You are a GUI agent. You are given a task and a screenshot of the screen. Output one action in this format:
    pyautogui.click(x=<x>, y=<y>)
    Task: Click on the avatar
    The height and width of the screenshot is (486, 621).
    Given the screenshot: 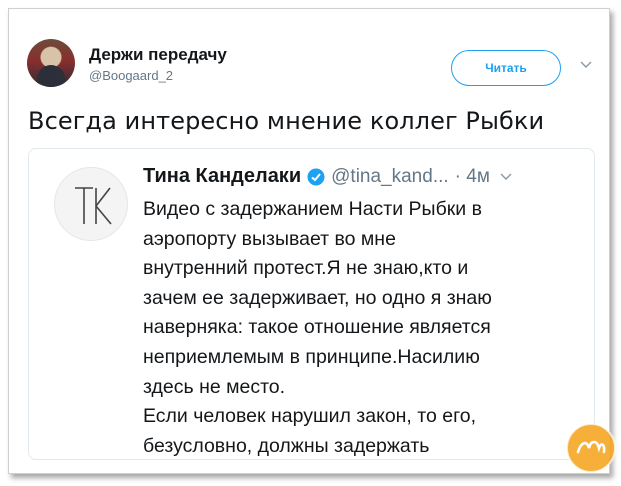 What is the action you would take?
    pyautogui.click(x=51, y=63)
    